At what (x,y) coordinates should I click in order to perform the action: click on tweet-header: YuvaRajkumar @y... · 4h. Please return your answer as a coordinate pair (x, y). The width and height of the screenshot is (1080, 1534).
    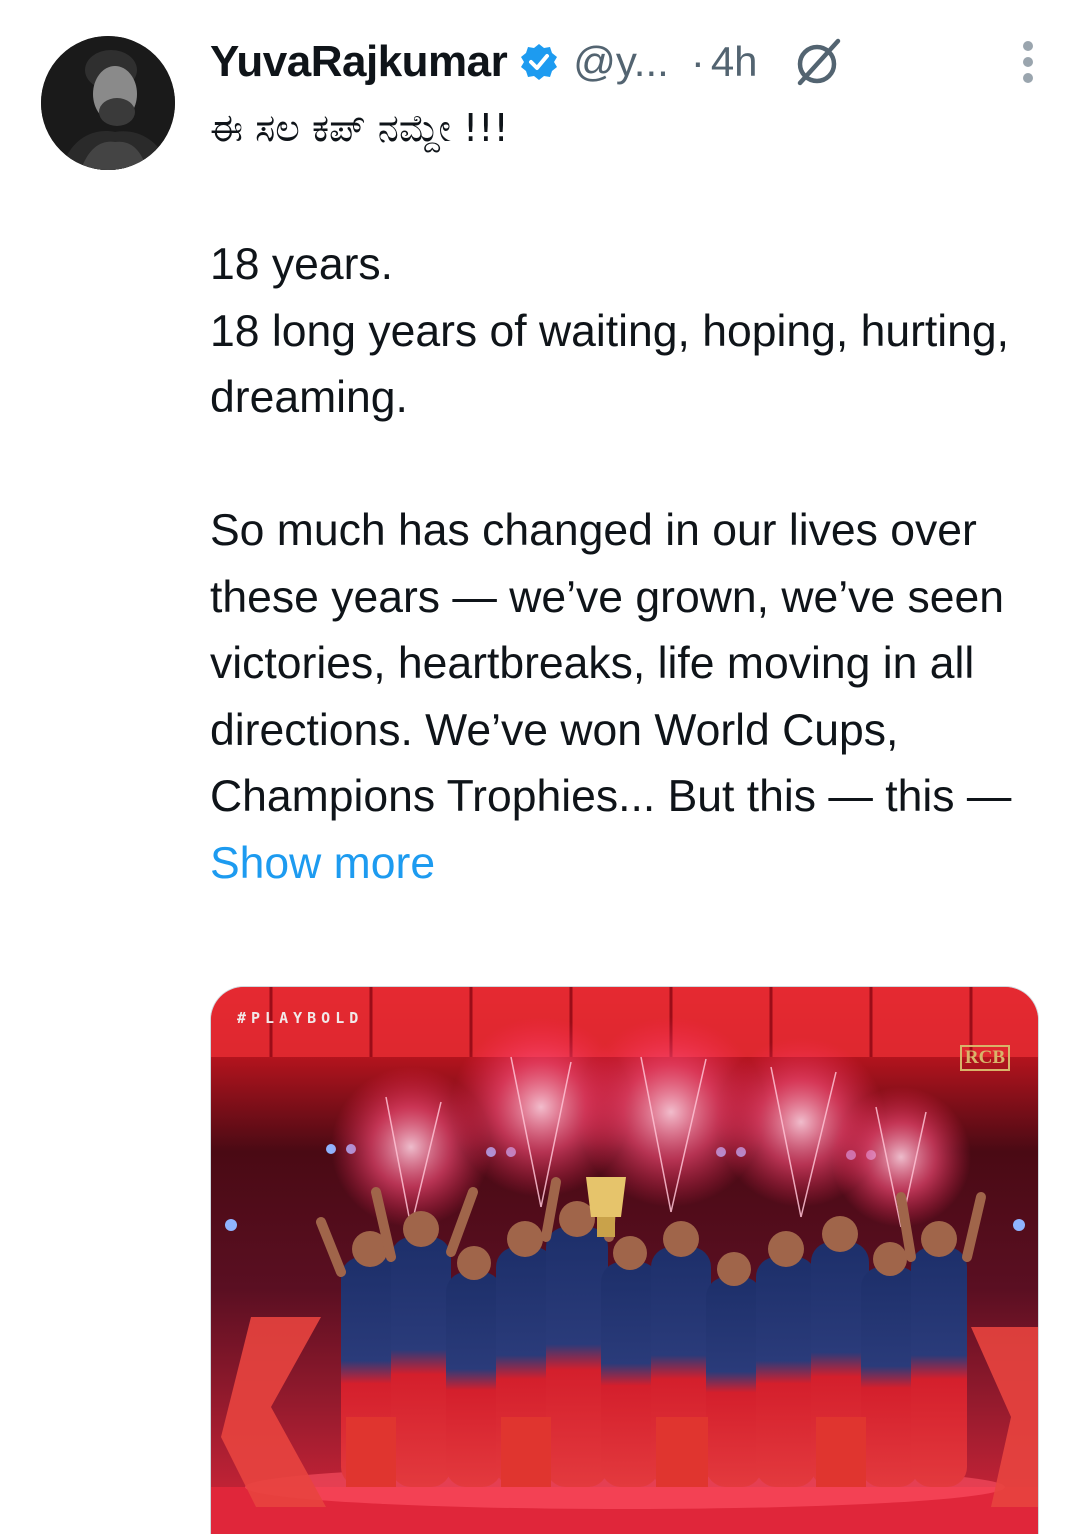
    Looking at the image, I should click on (625, 62).